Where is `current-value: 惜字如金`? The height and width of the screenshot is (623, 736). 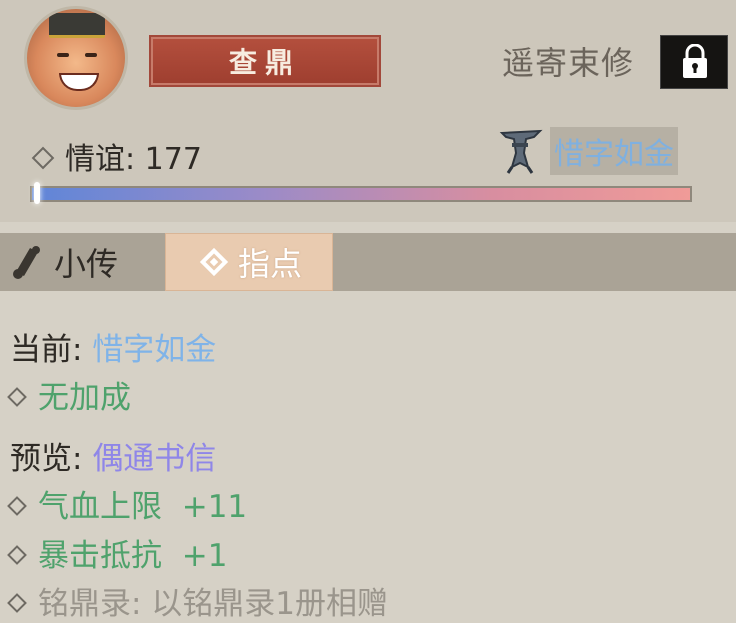
current-value: 惜字如金 is located at coordinates (154, 350).